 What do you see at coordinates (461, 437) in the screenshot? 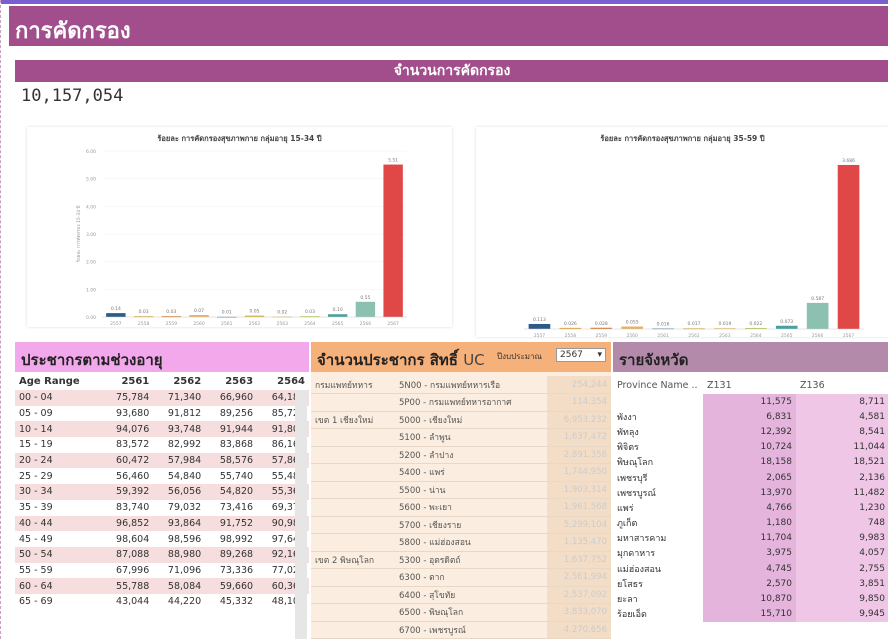
I see `table-row: 5100 - ลำพูน 1,637,472` at bounding box center [461, 437].